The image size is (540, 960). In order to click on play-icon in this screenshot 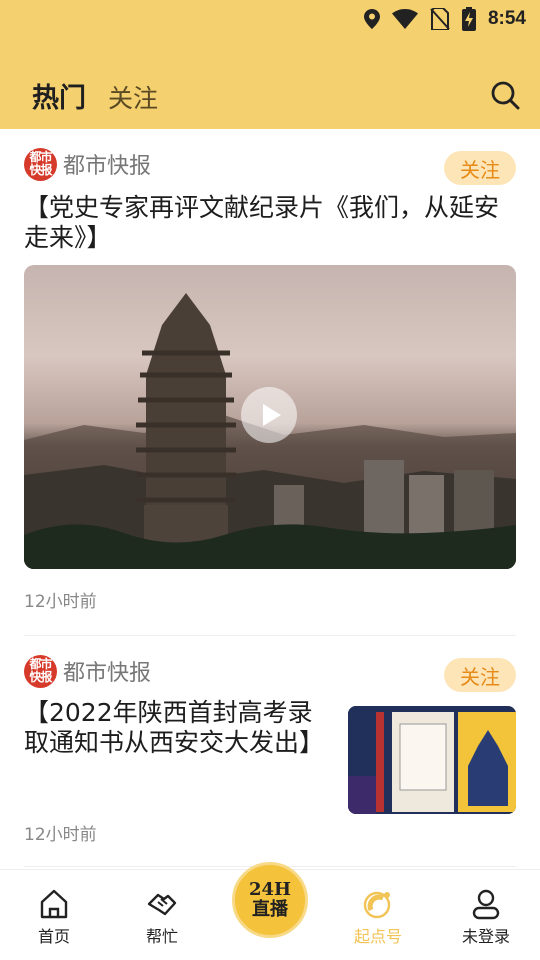, I will do `click(269, 415)`.